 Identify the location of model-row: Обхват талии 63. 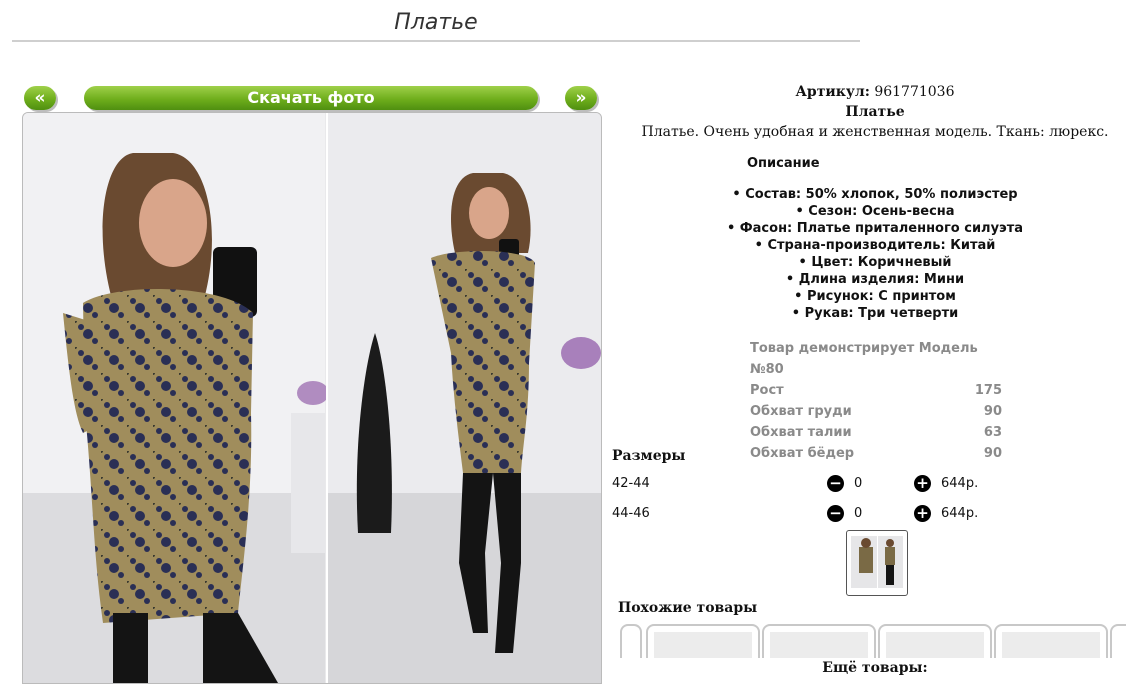
(876, 432).